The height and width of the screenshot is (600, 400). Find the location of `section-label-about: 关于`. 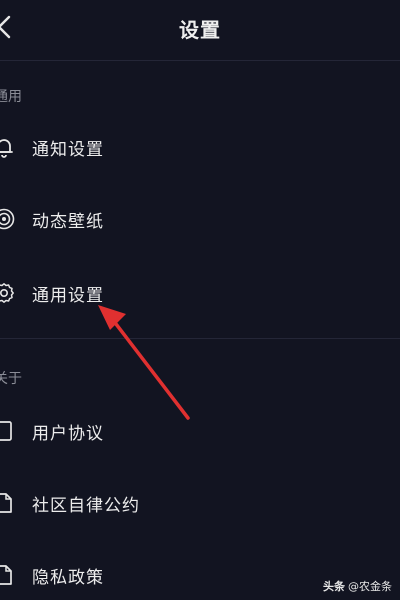

section-label-about: 关于 is located at coordinates (11, 379).